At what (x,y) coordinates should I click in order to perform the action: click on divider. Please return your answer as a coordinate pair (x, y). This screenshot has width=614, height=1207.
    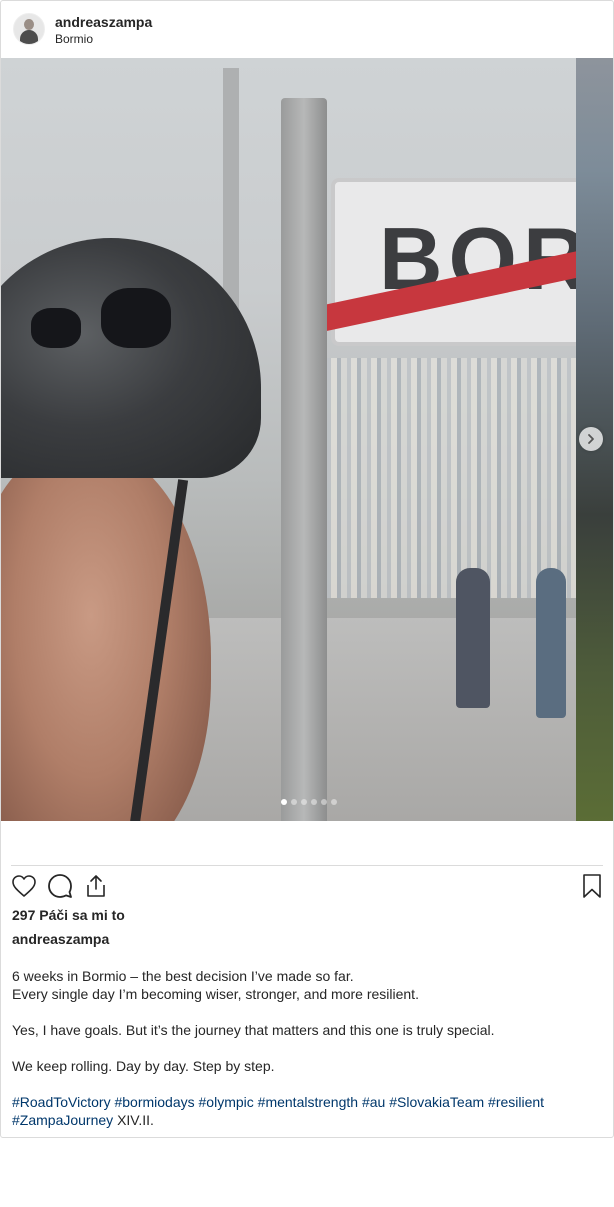
    Looking at the image, I should click on (307, 865).